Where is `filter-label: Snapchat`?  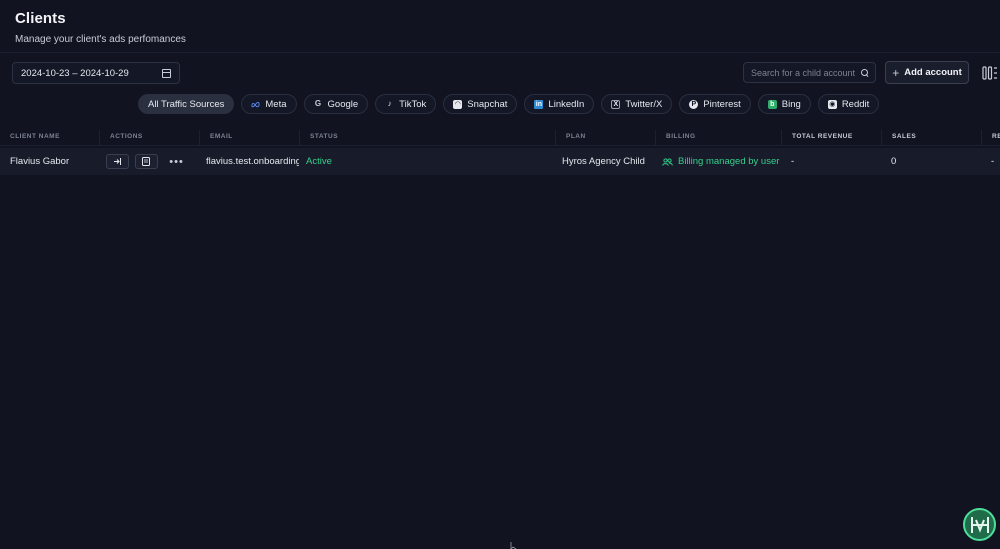 filter-label: Snapchat is located at coordinates (487, 104).